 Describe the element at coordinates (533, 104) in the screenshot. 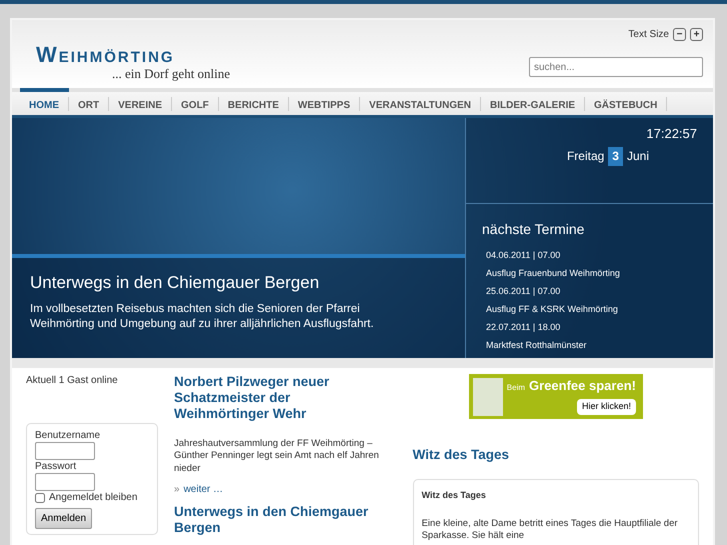

I see `nav-tab: BILDER-GALERIE` at that location.